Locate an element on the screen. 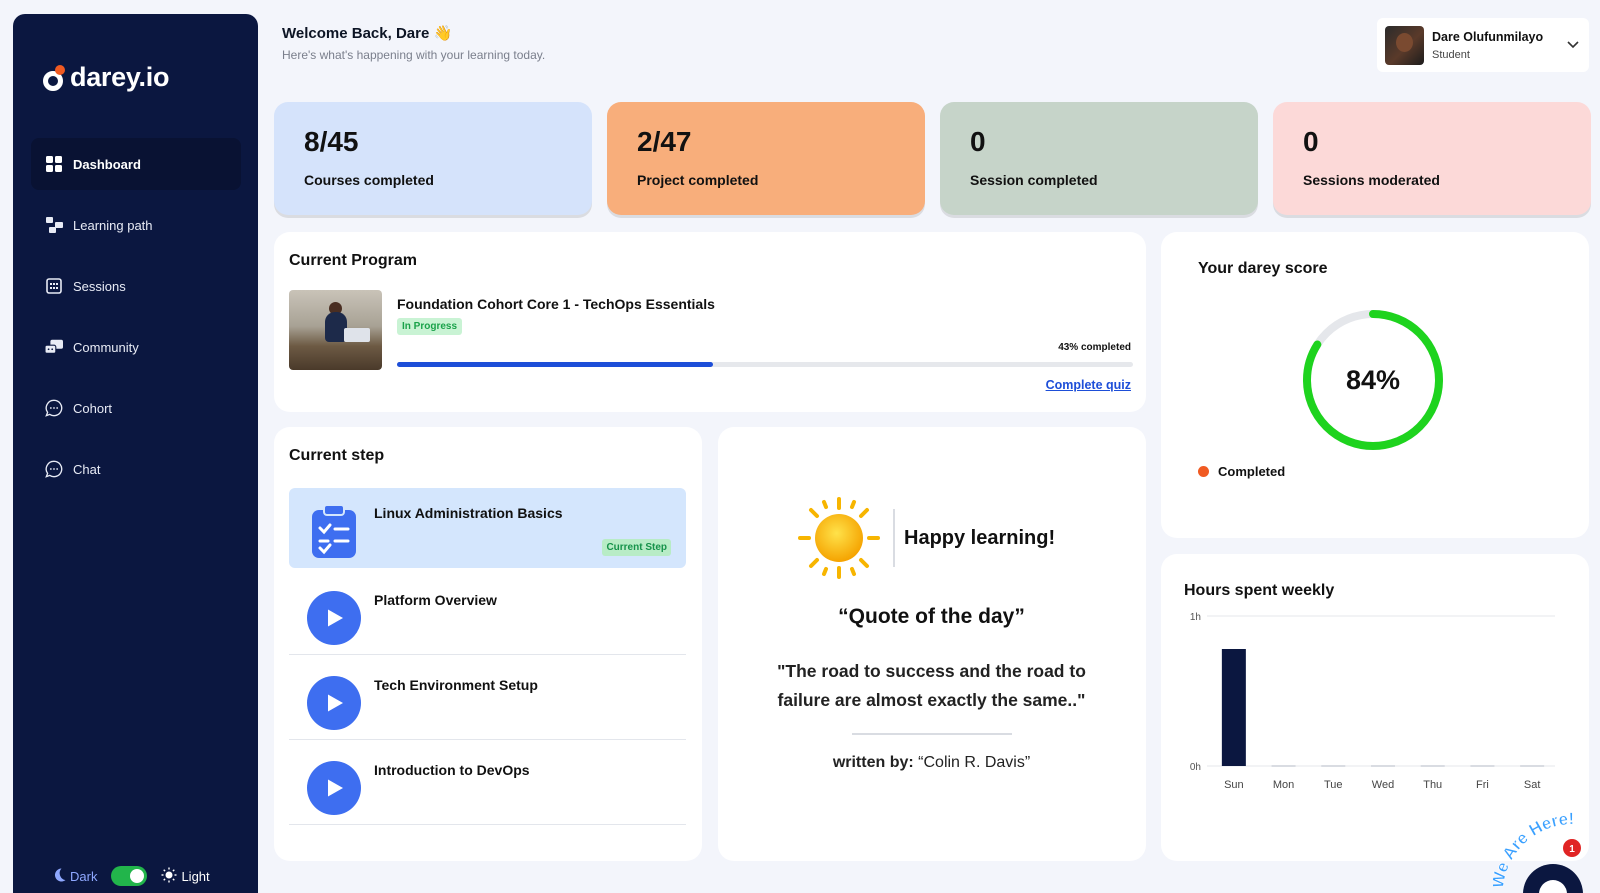  sidebar-item-chat: Chat is located at coordinates (136, 469).